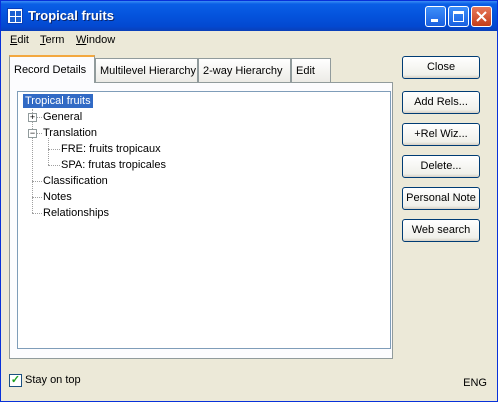 Image resolution: width=498 pixels, height=402 pixels. I want to click on menu-bar: Edit Term Window, so click(249, 41).